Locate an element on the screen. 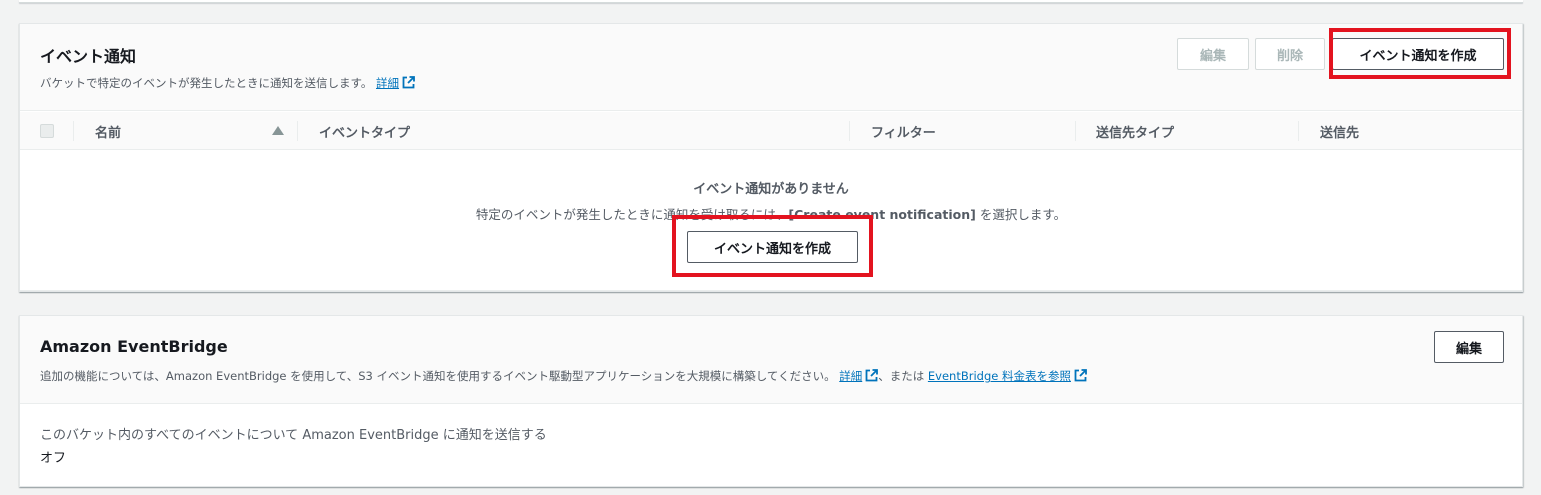 The width and height of the screenshot is (1541, 495). column-header-filter: フィルター is located at coordinates (903, 131).